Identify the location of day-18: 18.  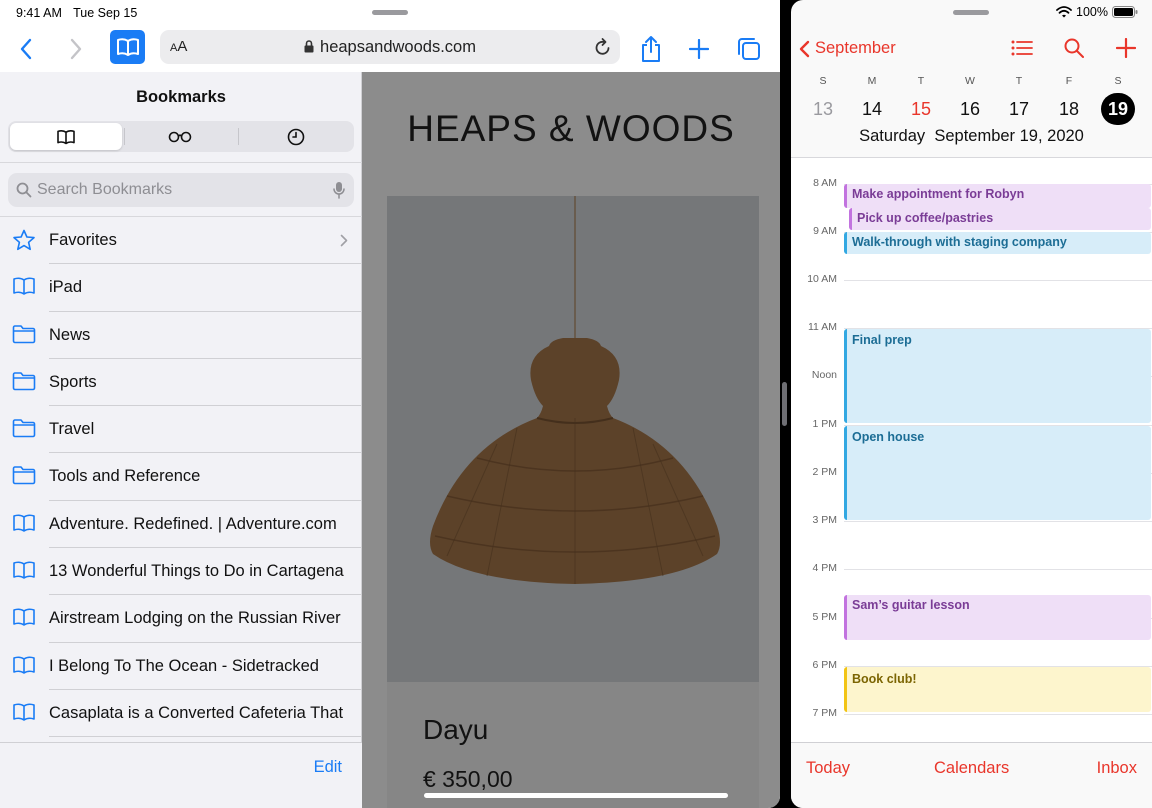
(1069, 109).